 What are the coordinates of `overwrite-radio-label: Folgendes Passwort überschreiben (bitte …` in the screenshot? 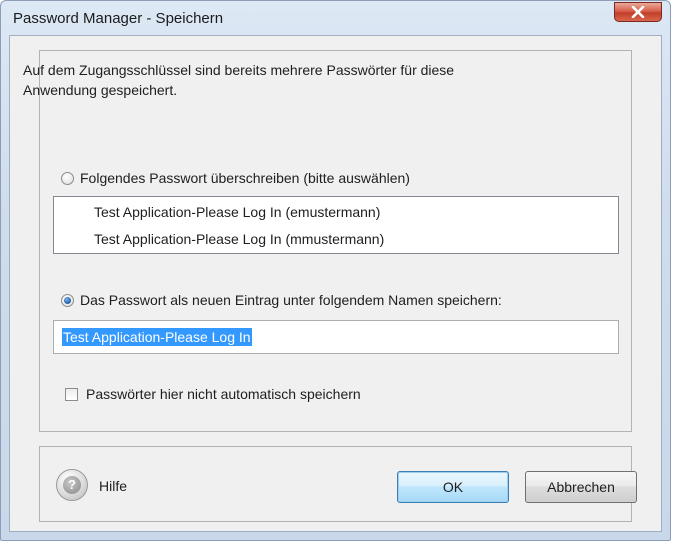 It's located at (245, 178).